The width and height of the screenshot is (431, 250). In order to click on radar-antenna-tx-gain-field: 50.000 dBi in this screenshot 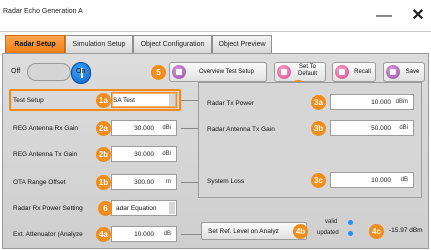, I will do `click(372, 128)`.